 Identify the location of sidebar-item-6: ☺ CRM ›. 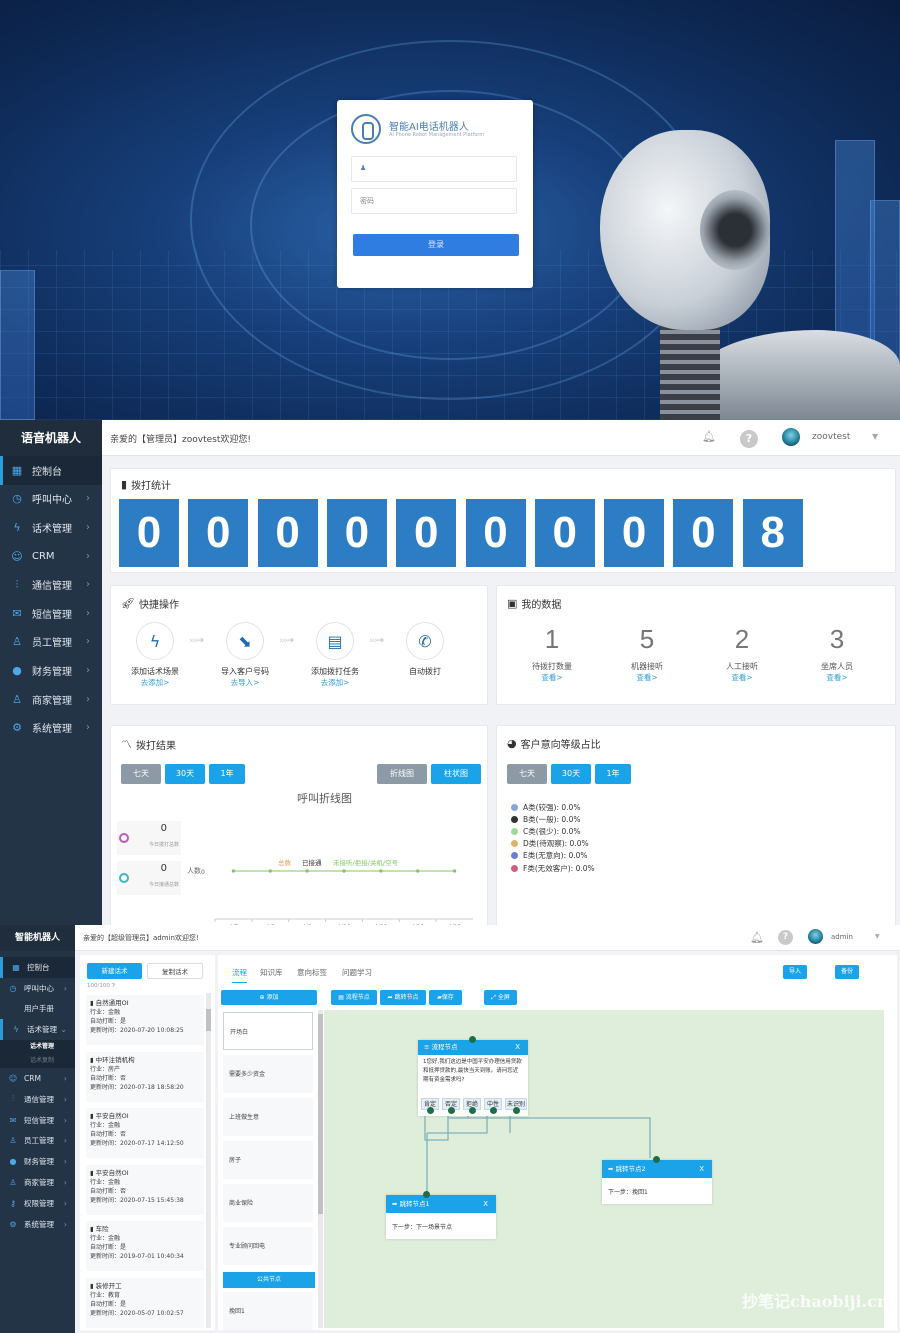
(37, 1078).